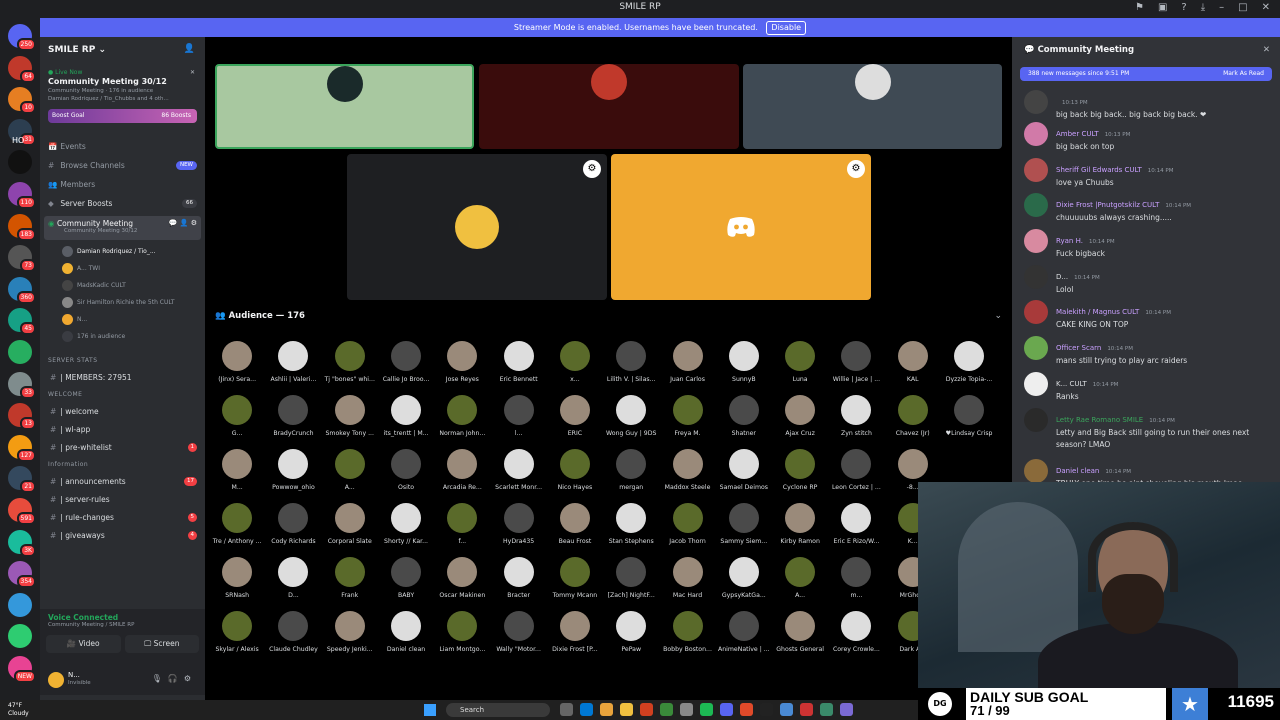 This screenshot has width=1280, height=720. I want to click on server-header: SMILE RP ⌄ 👤, so click(122, 51).